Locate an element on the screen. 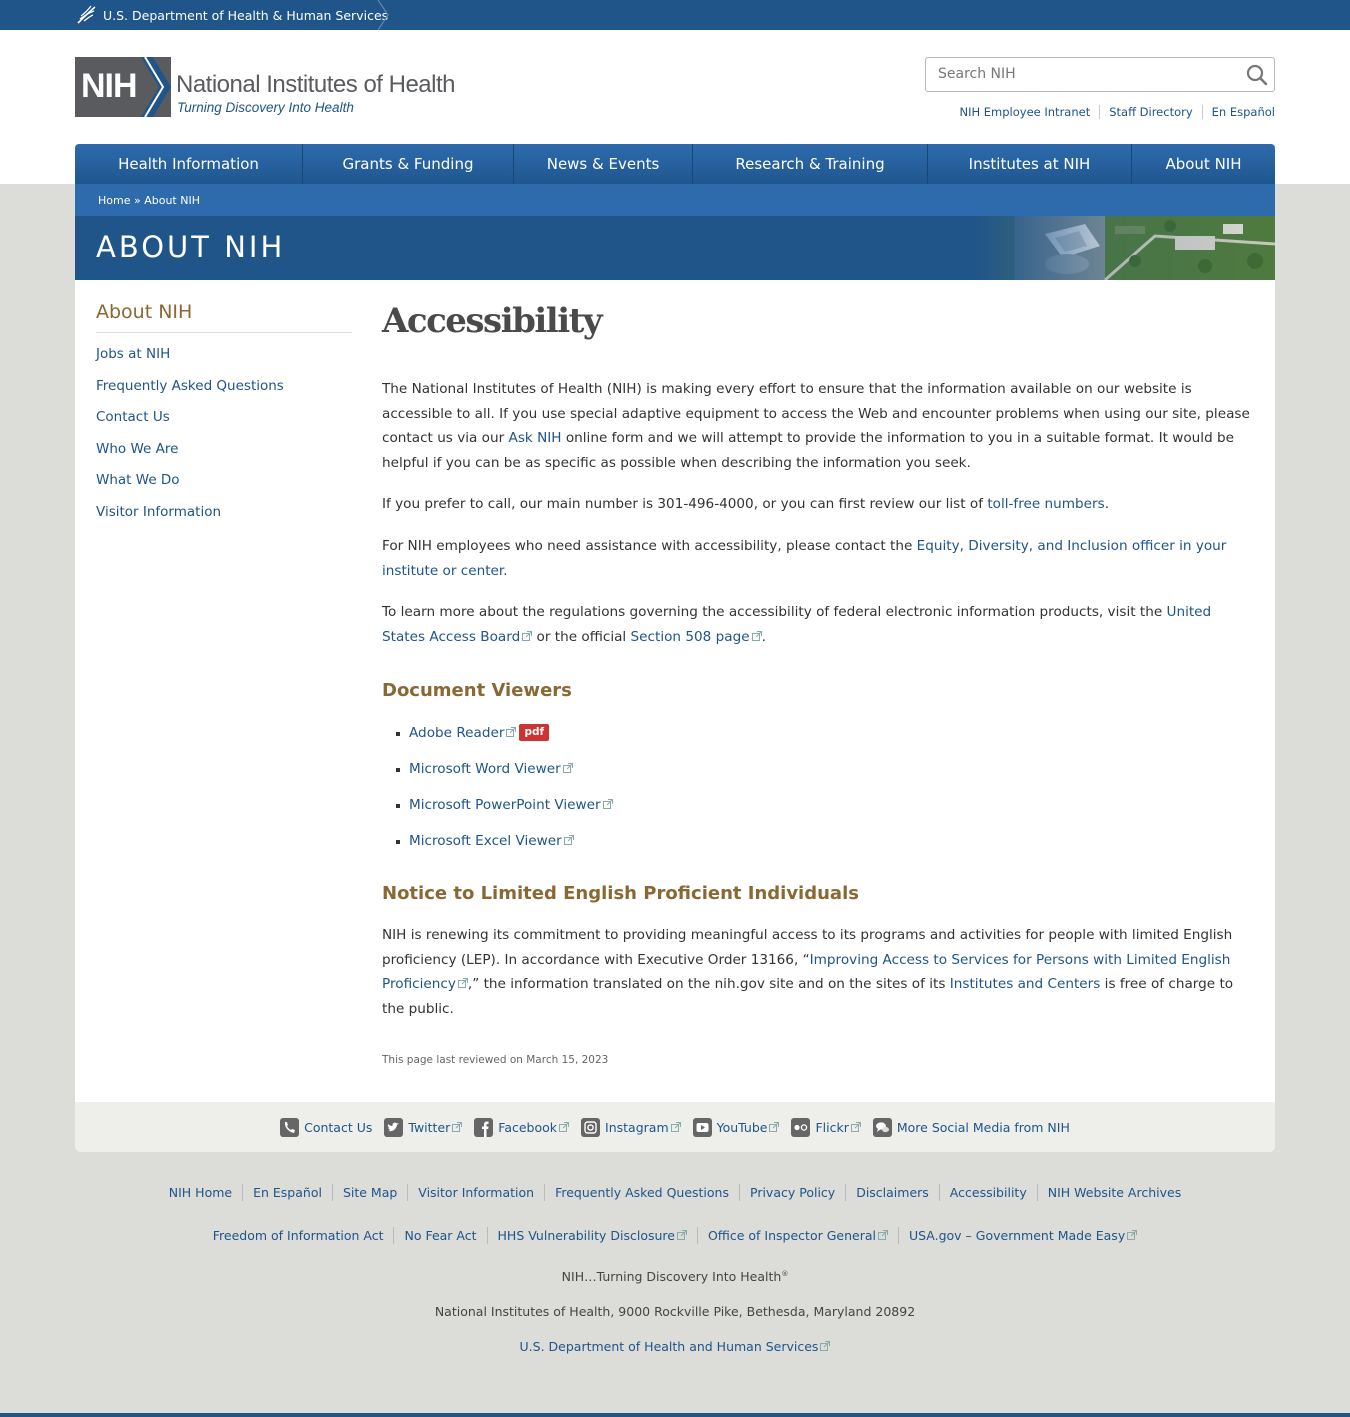 The image size is (1350, 1417). sidebar-link: What We Do is located at coordinates (138, 480).